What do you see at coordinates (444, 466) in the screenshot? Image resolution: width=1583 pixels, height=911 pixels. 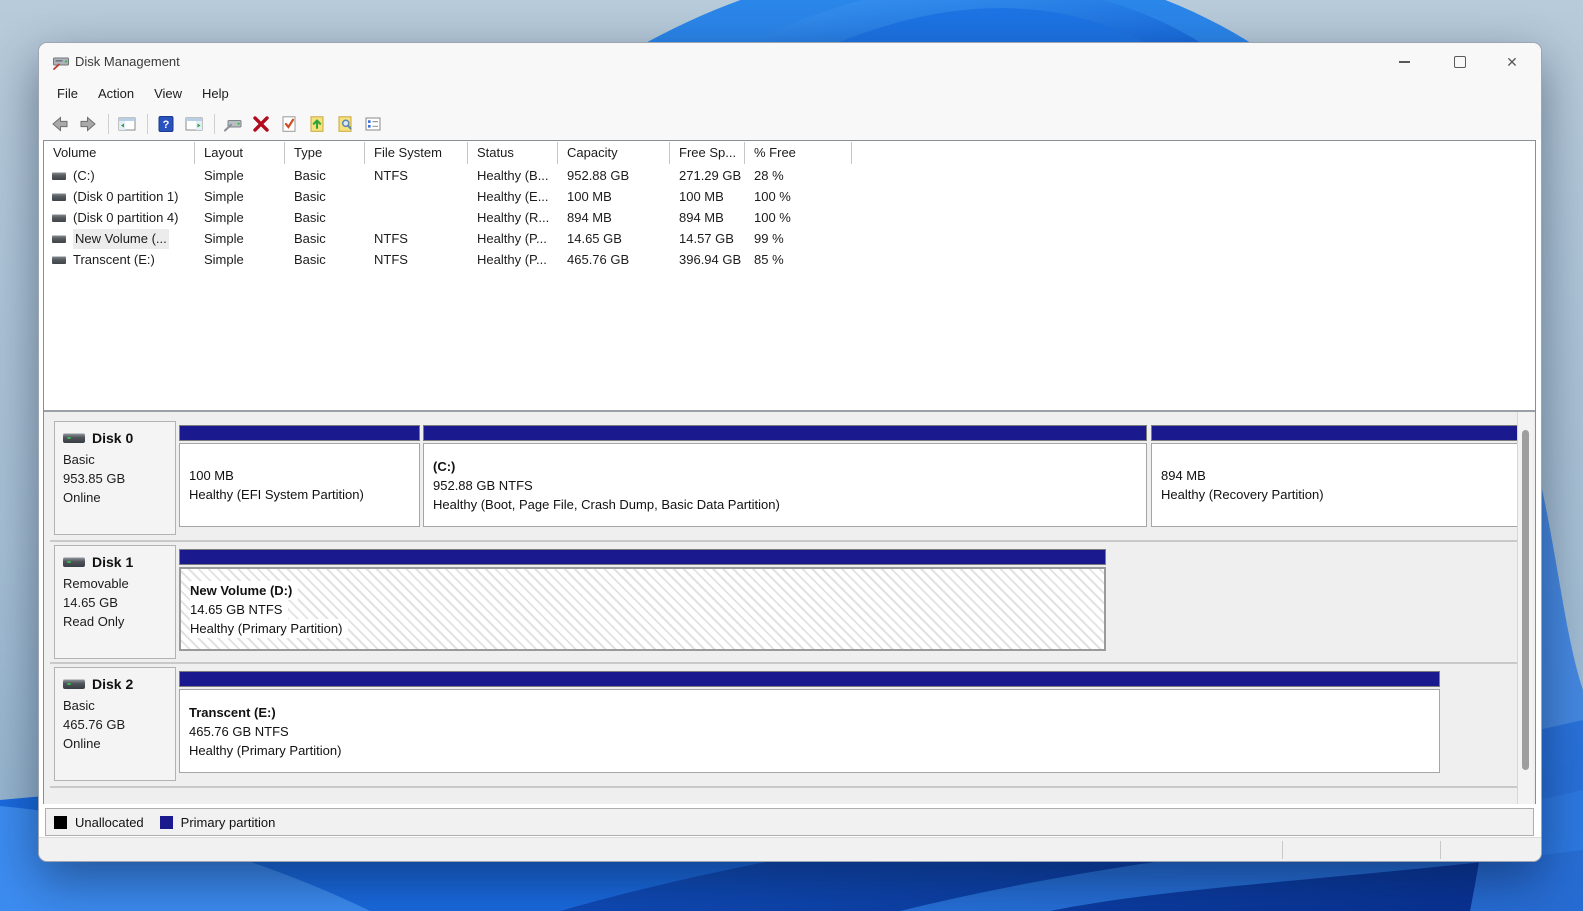 I see `partition-name: (C:)` at bounding box center [444, 466].